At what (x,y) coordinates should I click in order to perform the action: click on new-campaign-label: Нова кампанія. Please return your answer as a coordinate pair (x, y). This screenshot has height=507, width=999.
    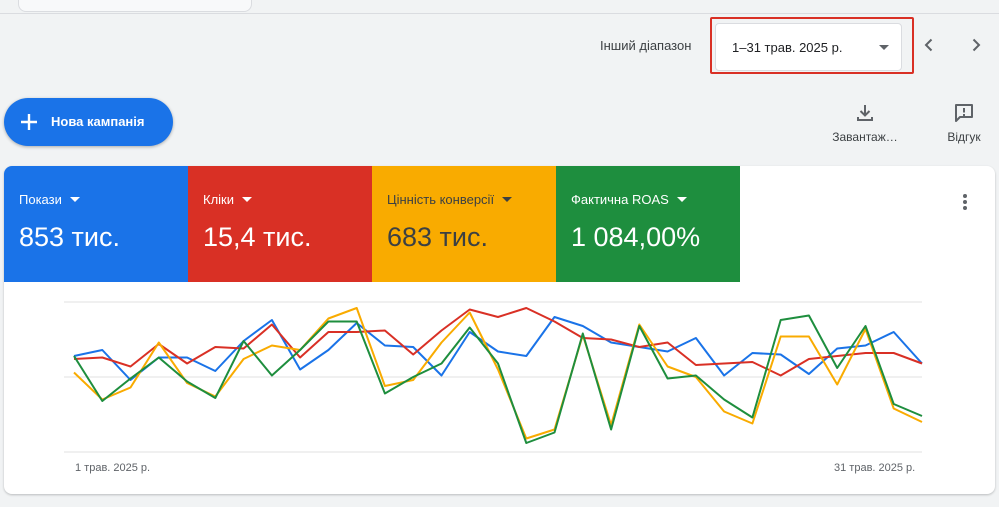
    Looking at the image, I should click on (98, 121).